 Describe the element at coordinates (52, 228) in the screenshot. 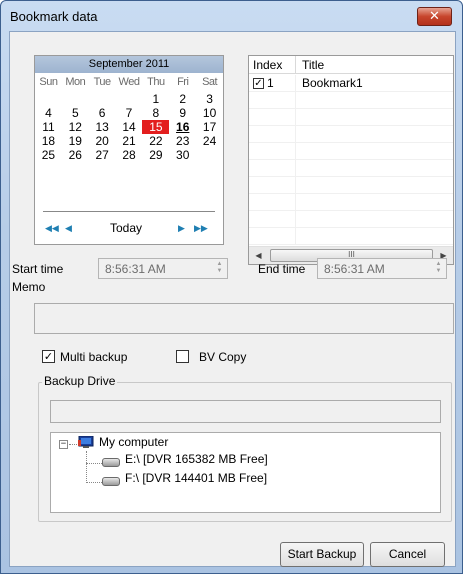

I see `prev-year-icon: ◀◀` at that location.